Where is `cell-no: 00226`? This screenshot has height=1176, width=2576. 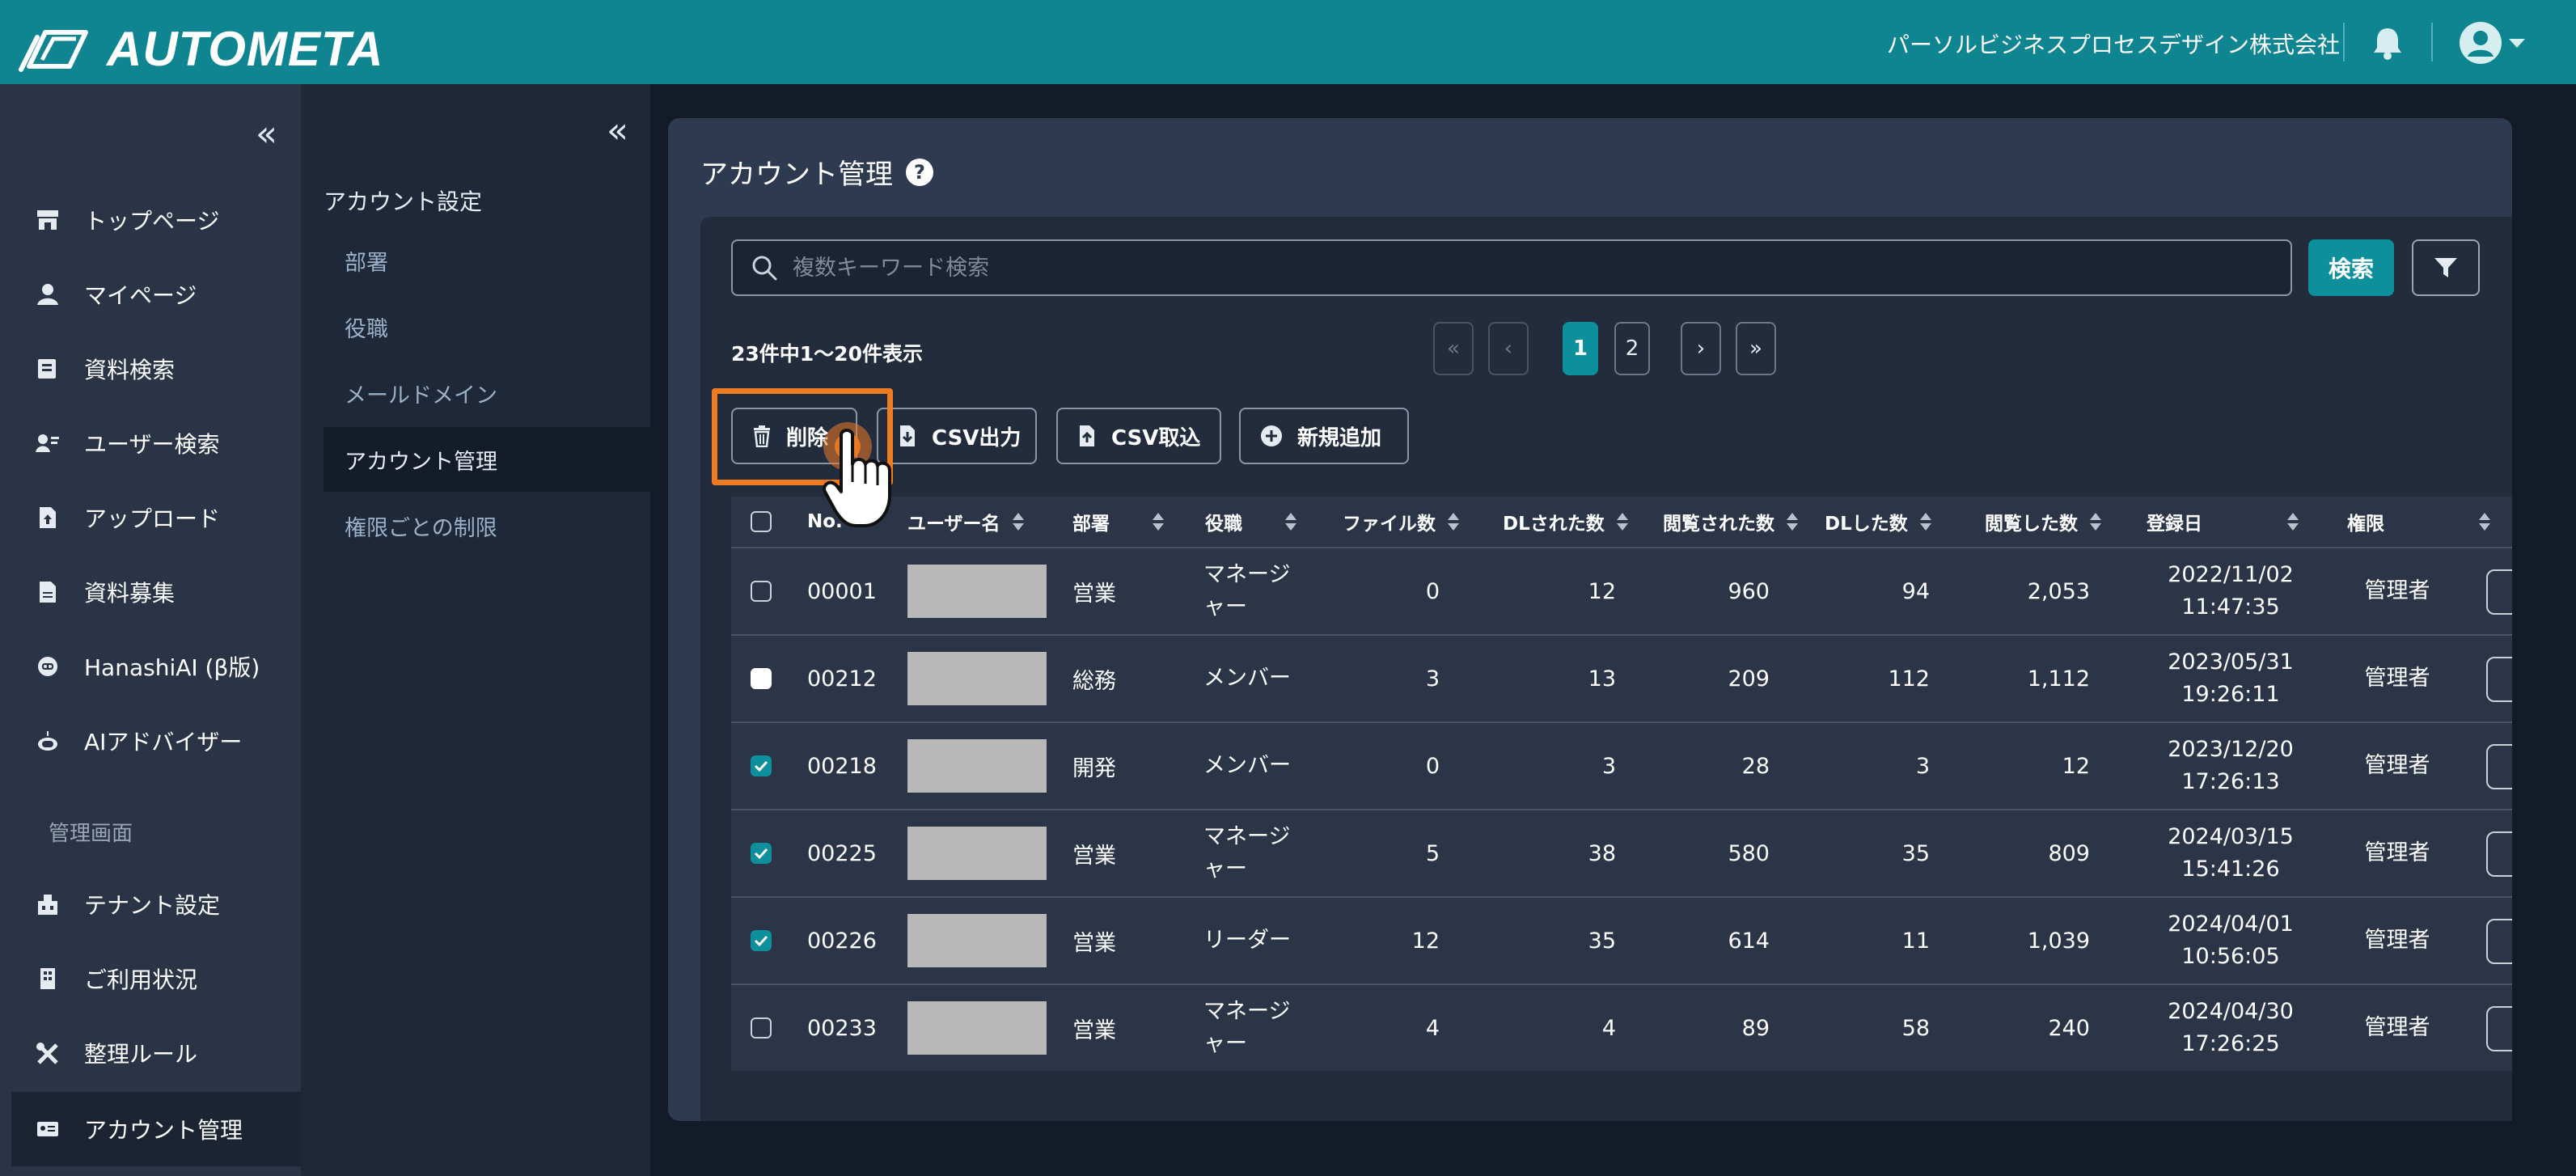 cell-no: 00226 is located at coordinates (842, 941).